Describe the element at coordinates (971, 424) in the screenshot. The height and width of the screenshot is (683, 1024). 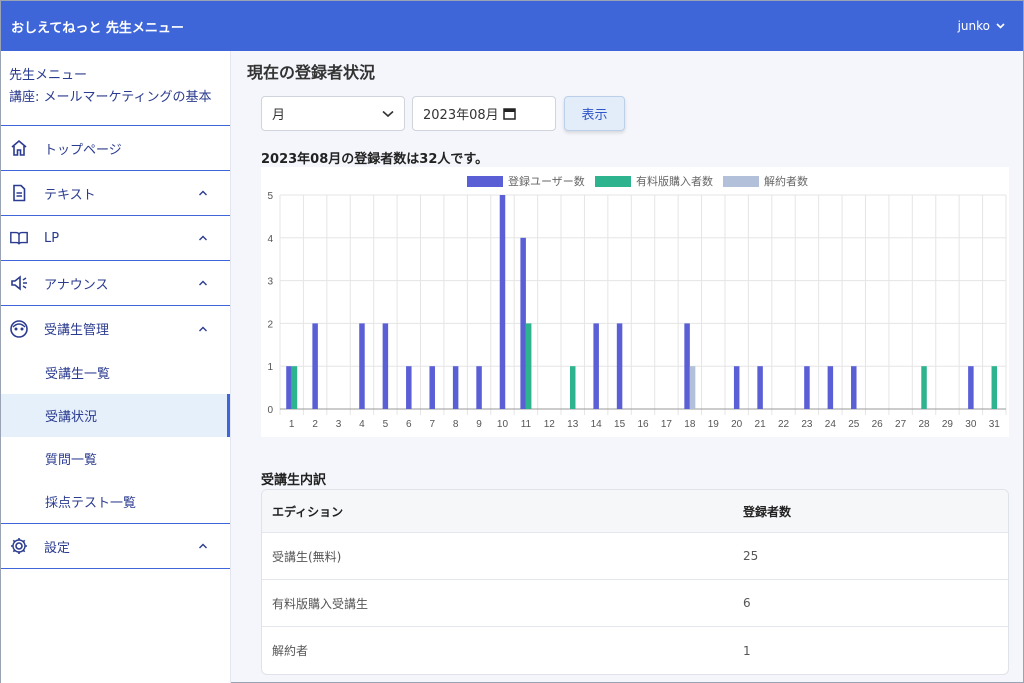
I see `x-tick-label: 30` at that location.